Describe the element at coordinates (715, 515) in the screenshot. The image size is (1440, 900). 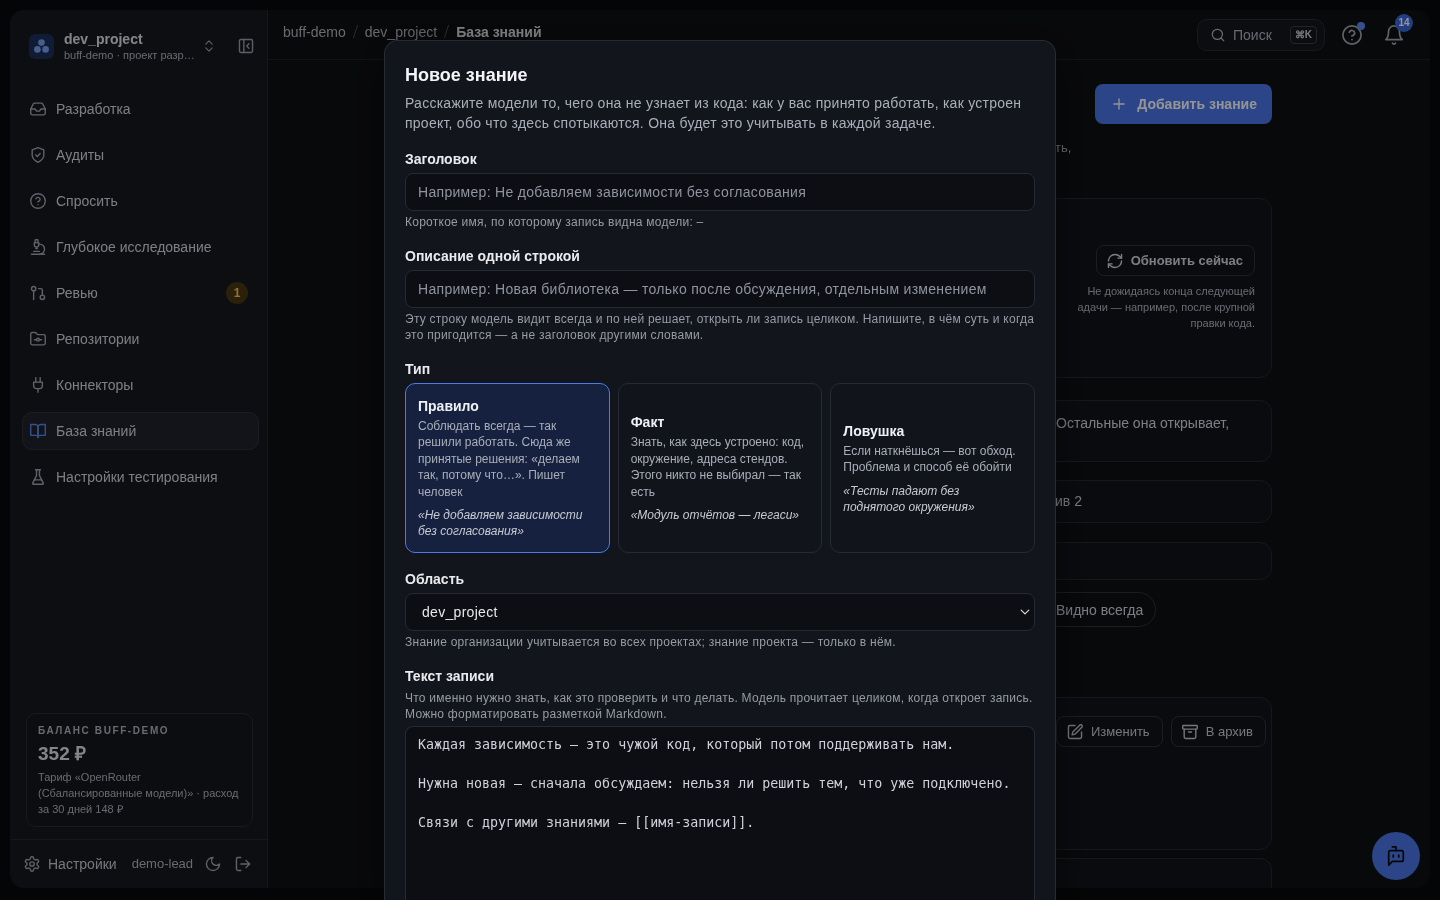
I see `option-example: «Модуль отчётов — легаси»` at that location.